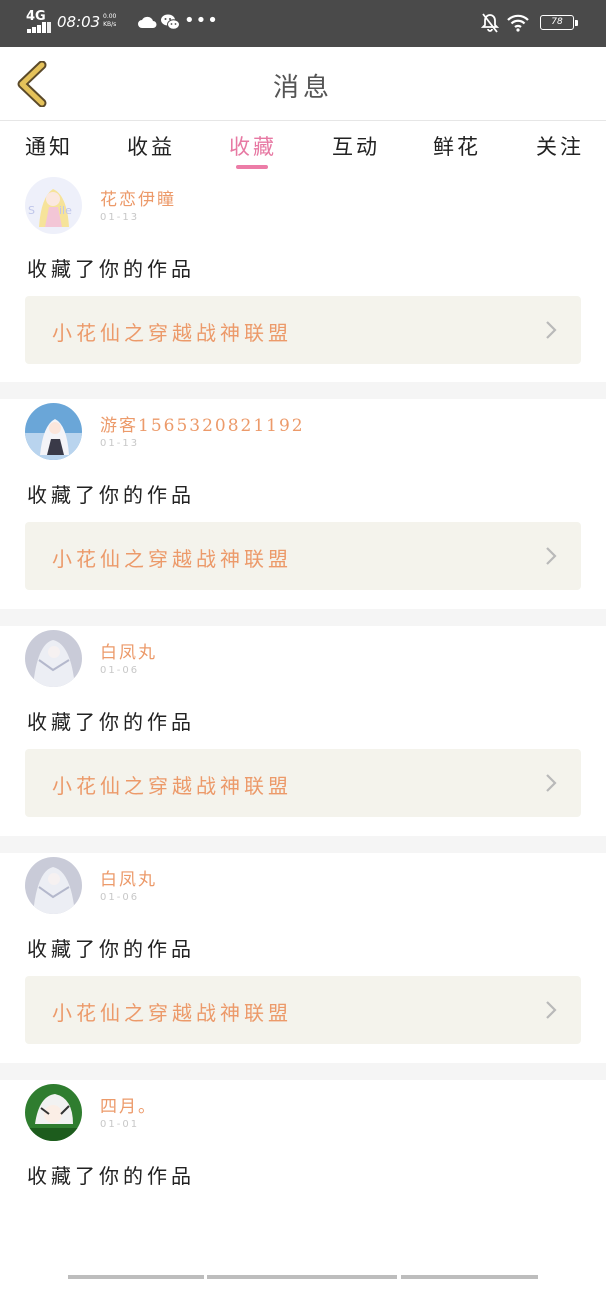 The image size is (606, 1290). What do you see at coordinates (39, 27) in the screenshot?
I see `signal-icon` at bounding box center [39, 27].